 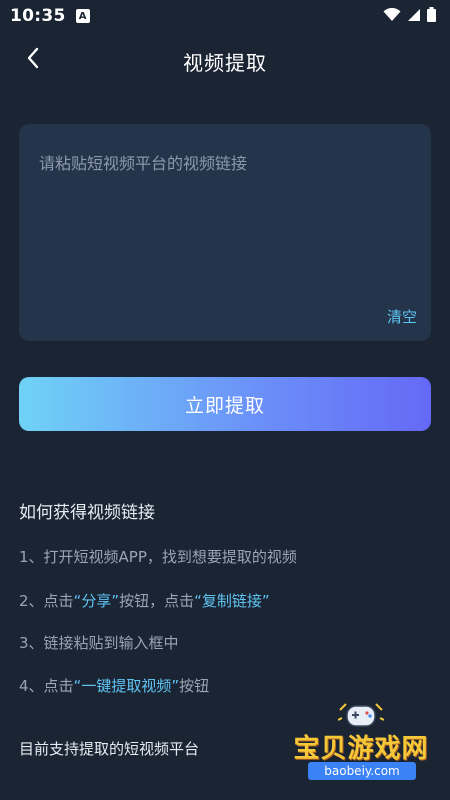 I want to click on copy-link-highlight: “复制链接”, so click(x=232, y=601).